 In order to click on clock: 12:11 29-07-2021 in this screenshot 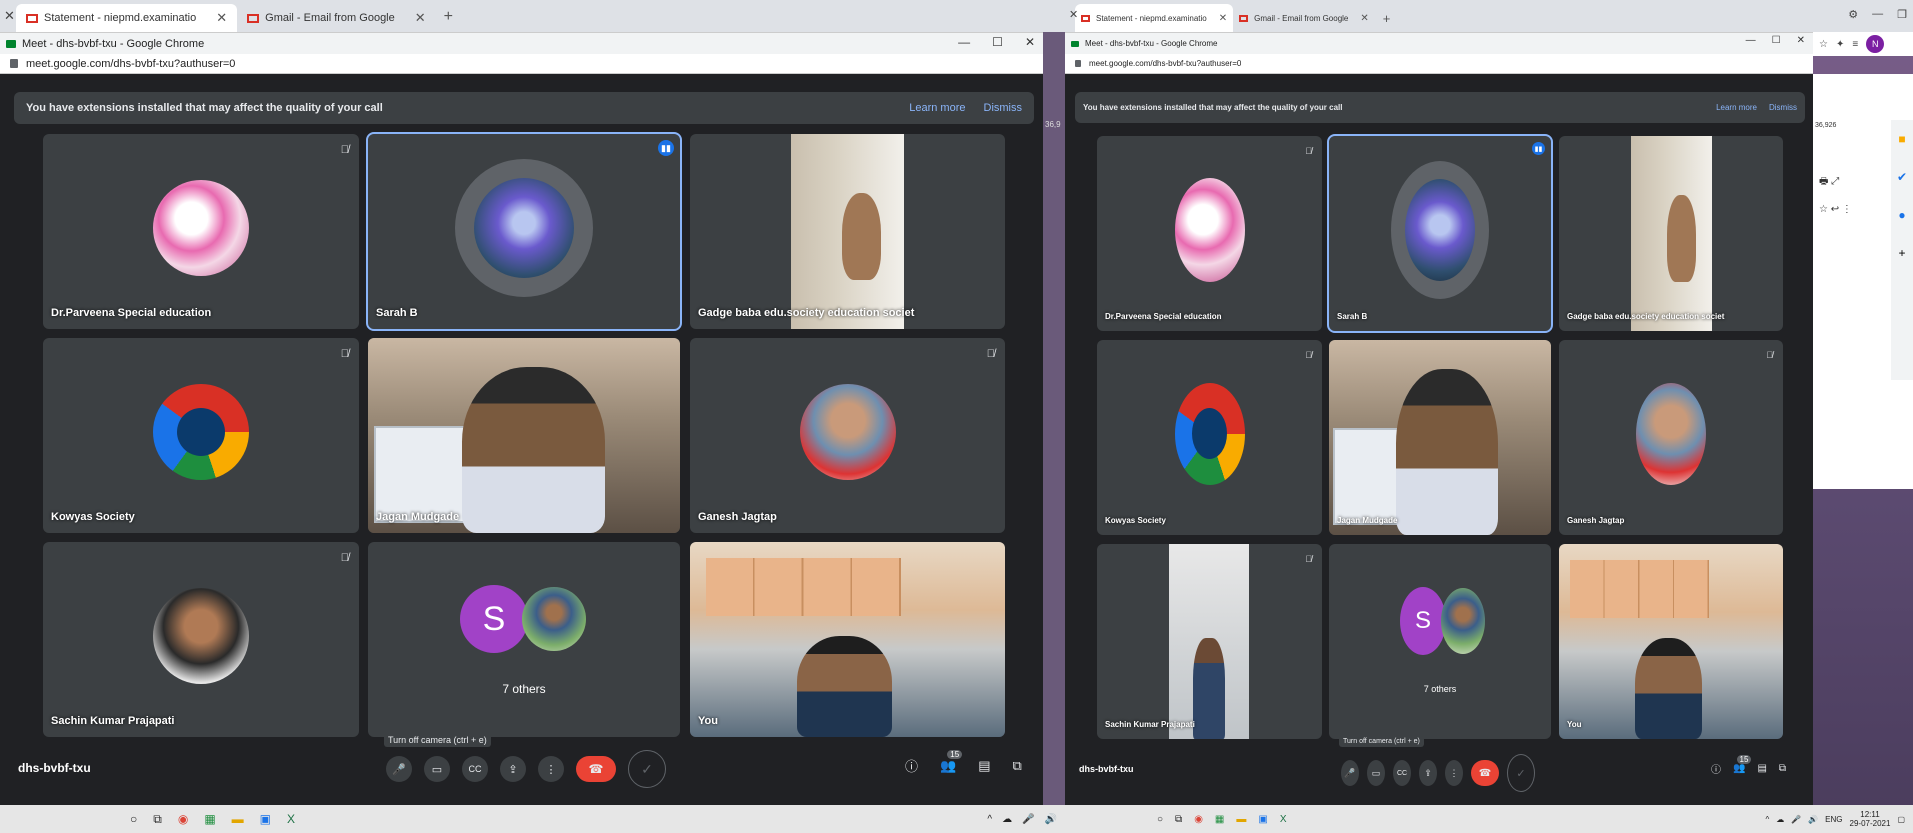, I will do `click(1870, 819)`.